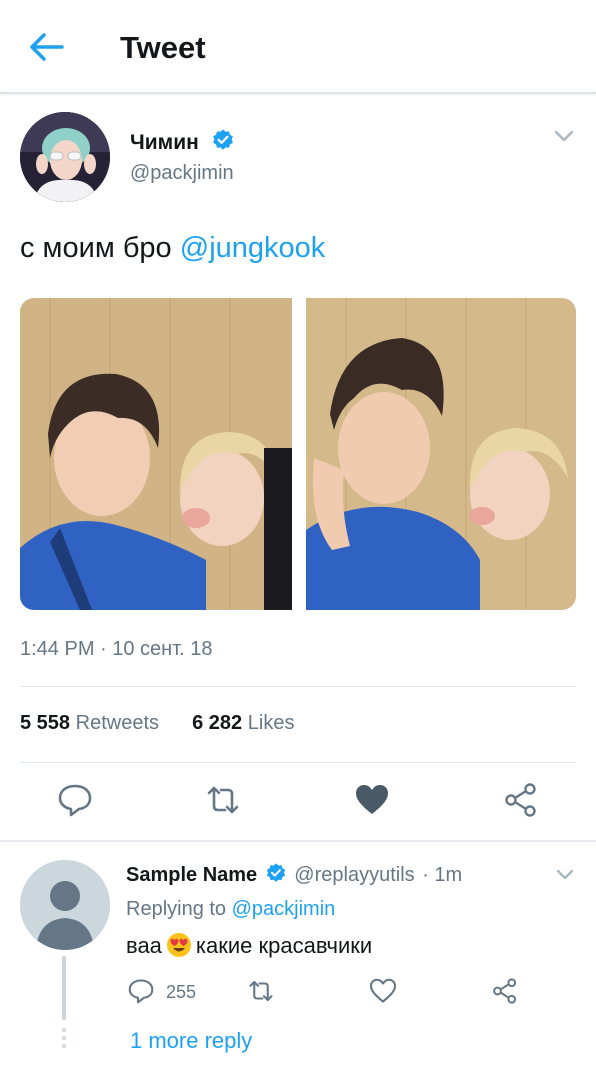 This screenshot has width=596, height=1080. What do you see at coordinates (230, 909) in the screenshot?
I see `replying-to-line: Replying to @packjimin` at bounding box center [230, 909].